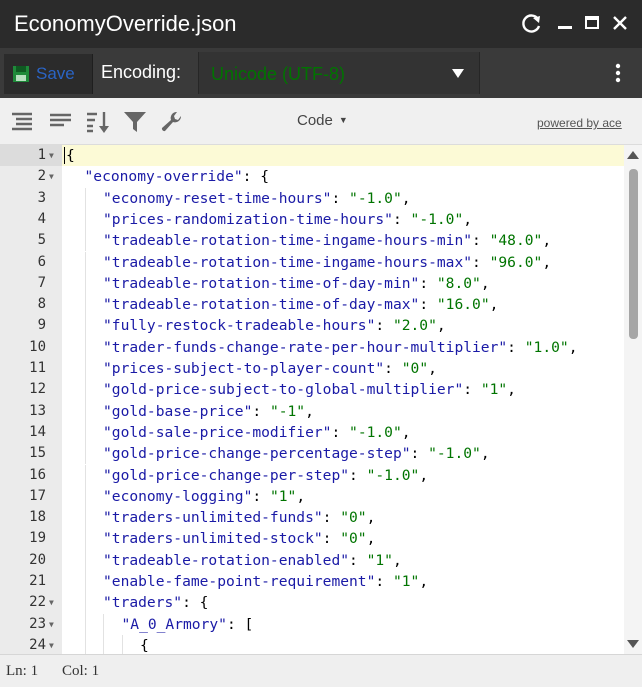 The width and height of the screenshot is (642, 687). I want to click on json-punctuation: : {, so click(195, 603).